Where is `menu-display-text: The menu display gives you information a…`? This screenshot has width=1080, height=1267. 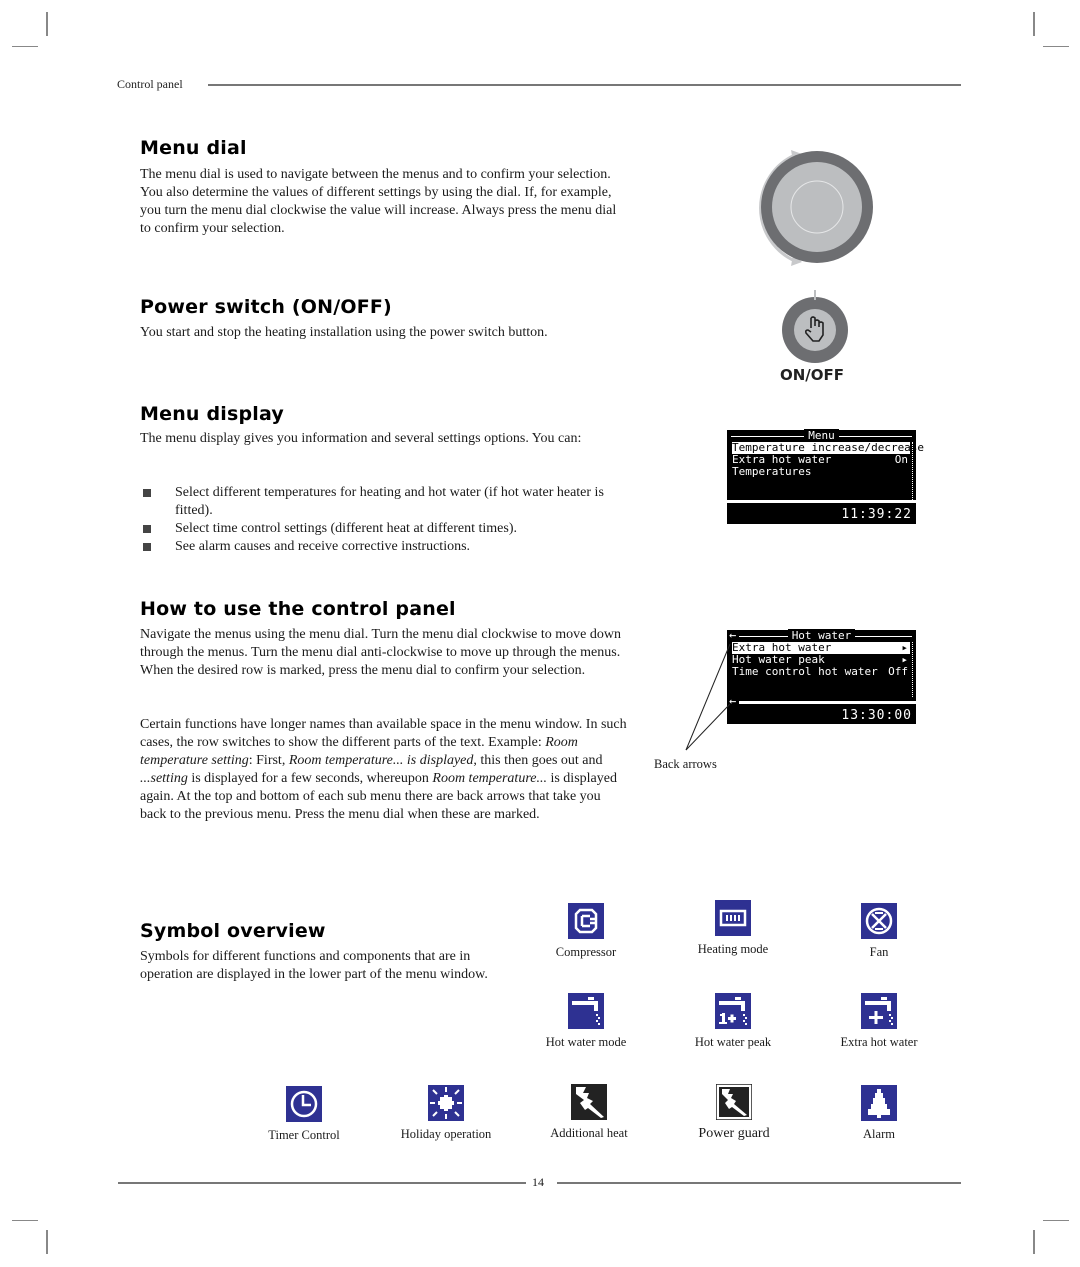
menu-display-text: The menu display gives you information a… is located at coordinates (361, 438).